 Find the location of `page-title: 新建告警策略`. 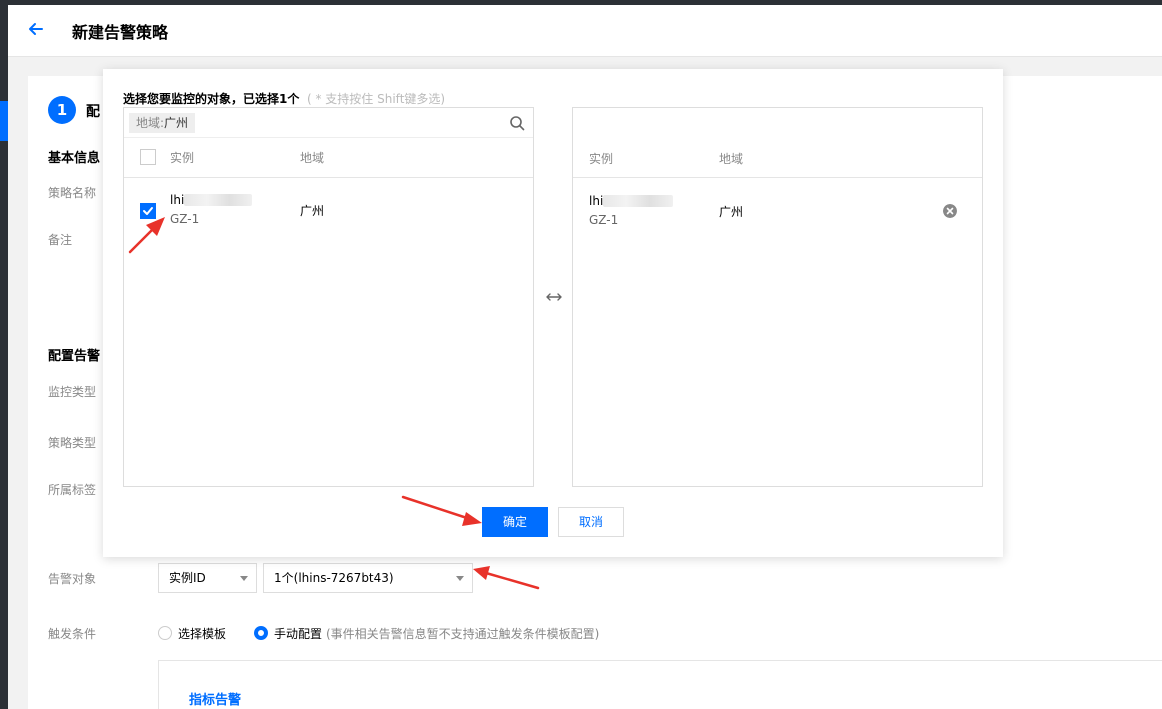

page-title: 新建告警策略 is located at coordinates (120, 32).